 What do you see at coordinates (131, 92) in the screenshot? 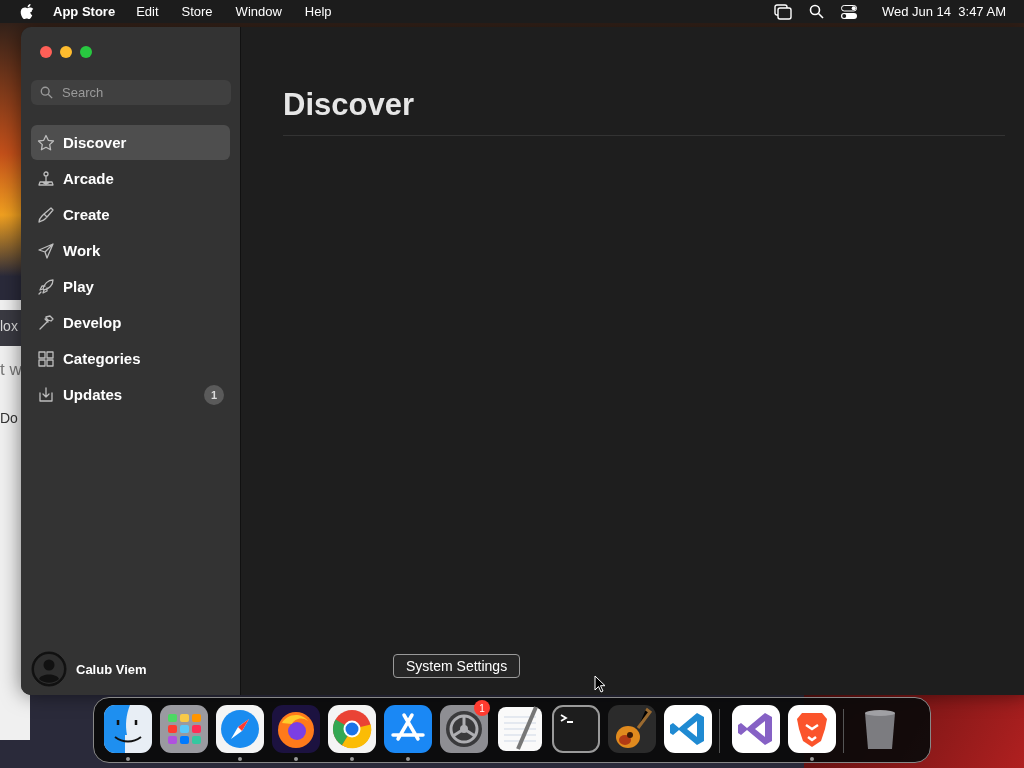
I see `search-field: Search` at bounding box center [131, 92].